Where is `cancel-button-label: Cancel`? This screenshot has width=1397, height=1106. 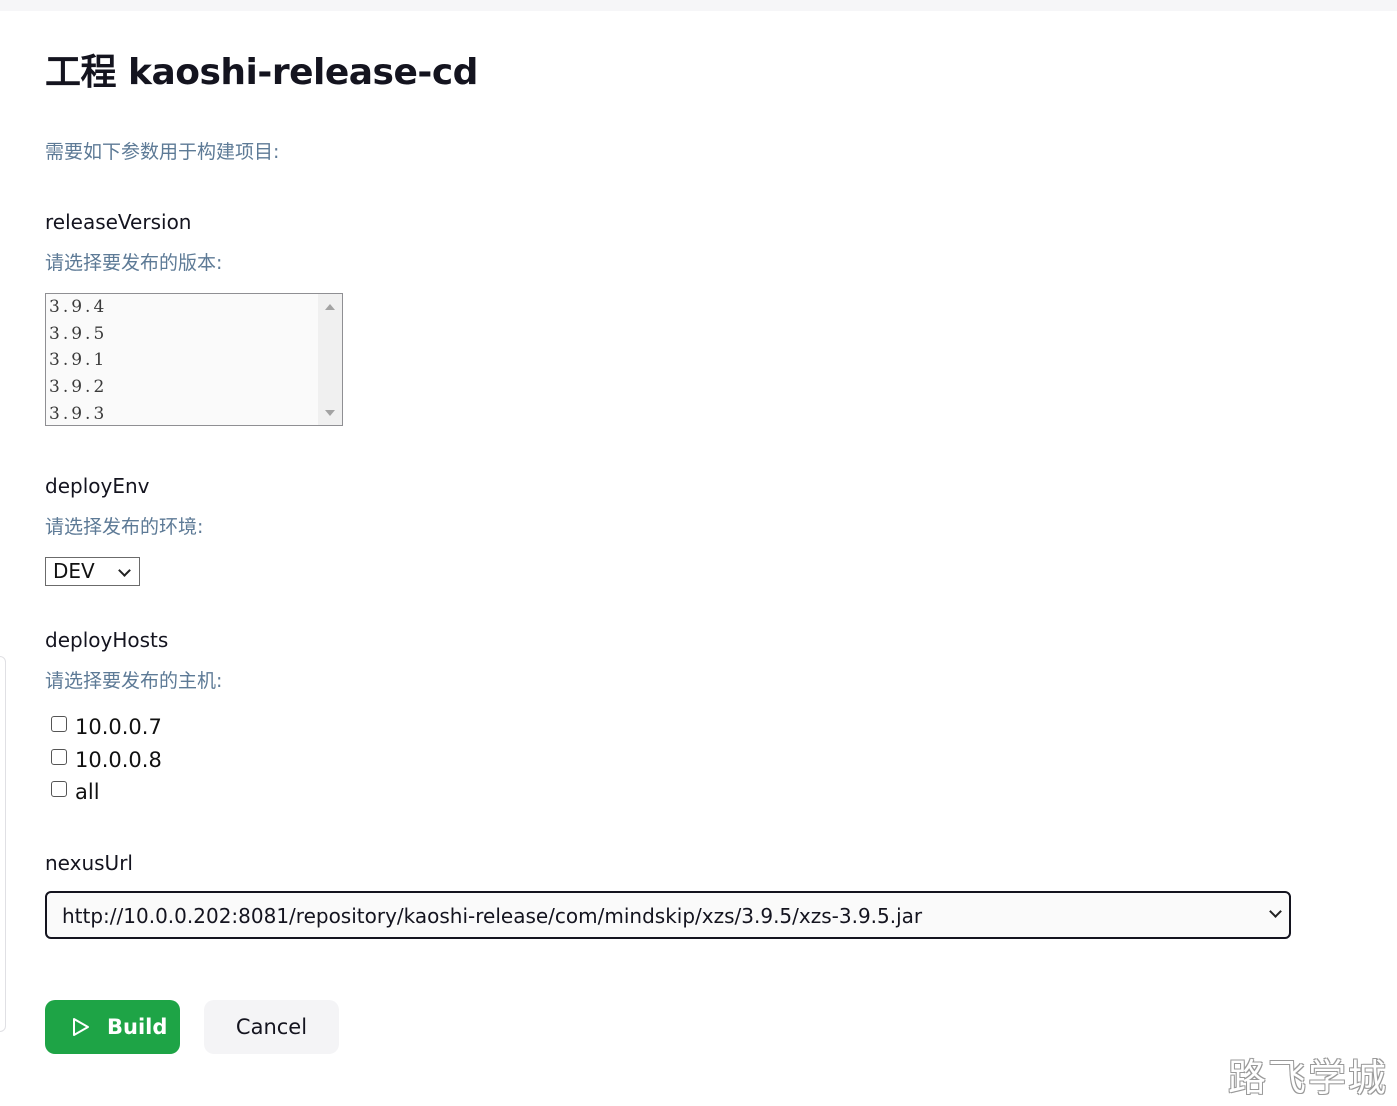
cancel-button-label: Cancel is located at coordinates (271, 1027).